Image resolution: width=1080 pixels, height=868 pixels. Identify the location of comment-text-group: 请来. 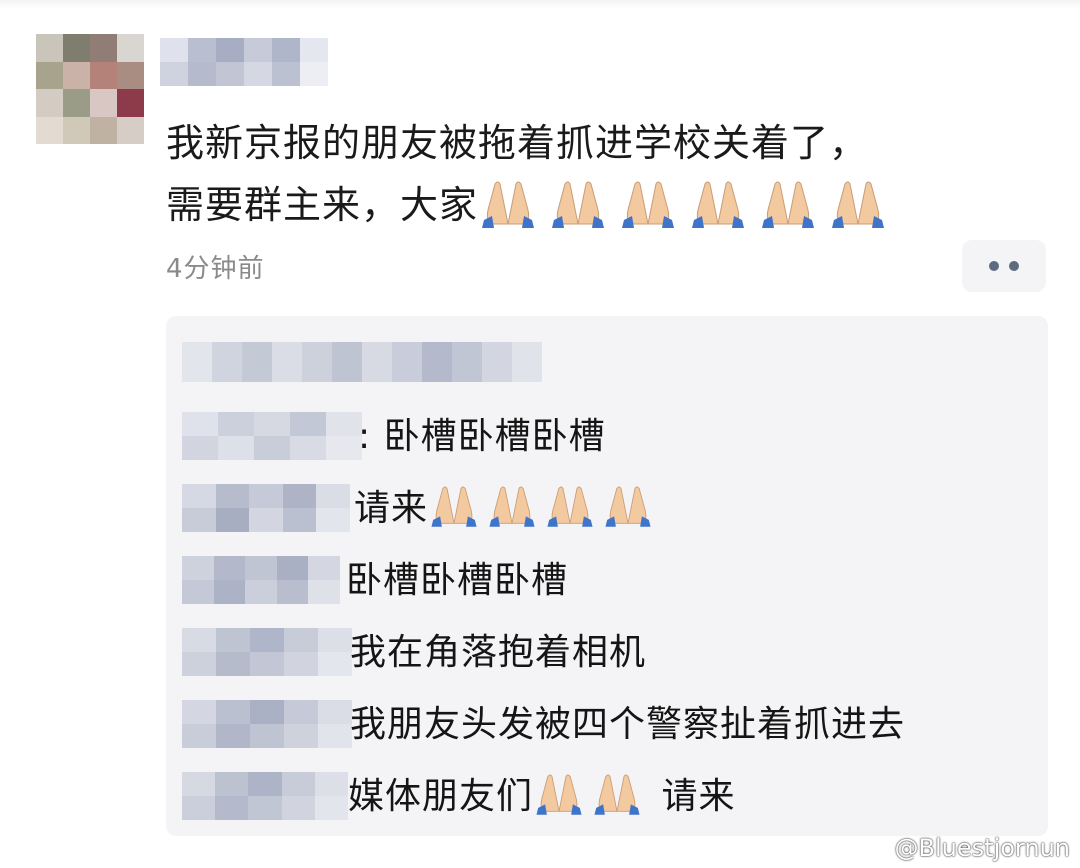
(507, 509).